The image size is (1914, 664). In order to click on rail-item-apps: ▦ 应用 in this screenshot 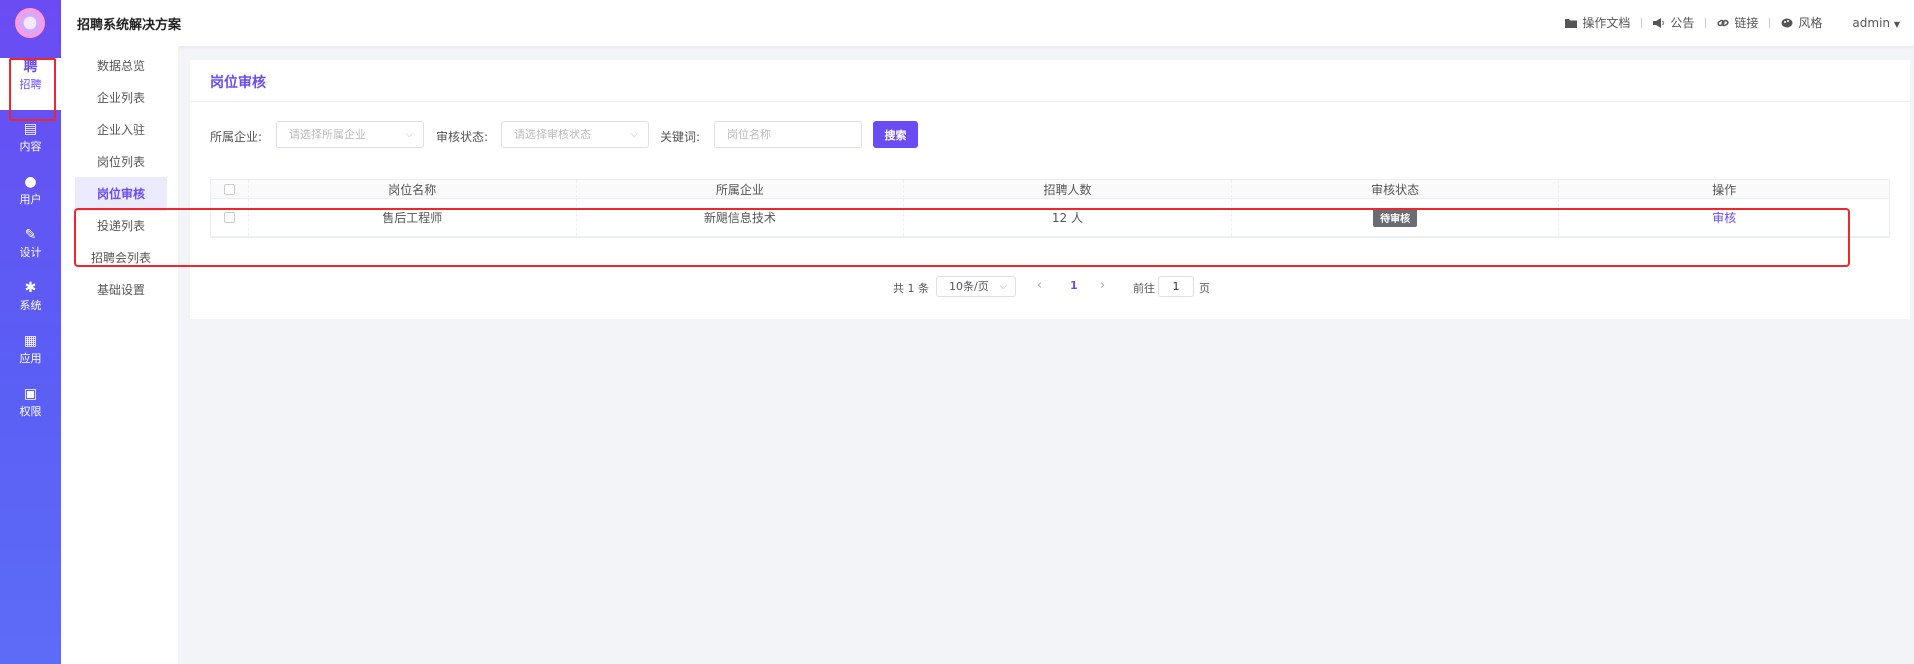, I will do `click(30, 358)`.